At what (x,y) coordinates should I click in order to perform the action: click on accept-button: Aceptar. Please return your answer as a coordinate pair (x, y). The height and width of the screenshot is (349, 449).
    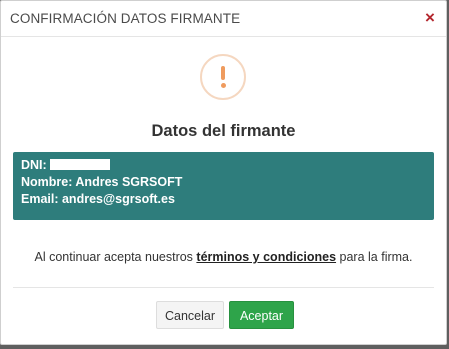
    Looking at the image, I should click on (261, 315).